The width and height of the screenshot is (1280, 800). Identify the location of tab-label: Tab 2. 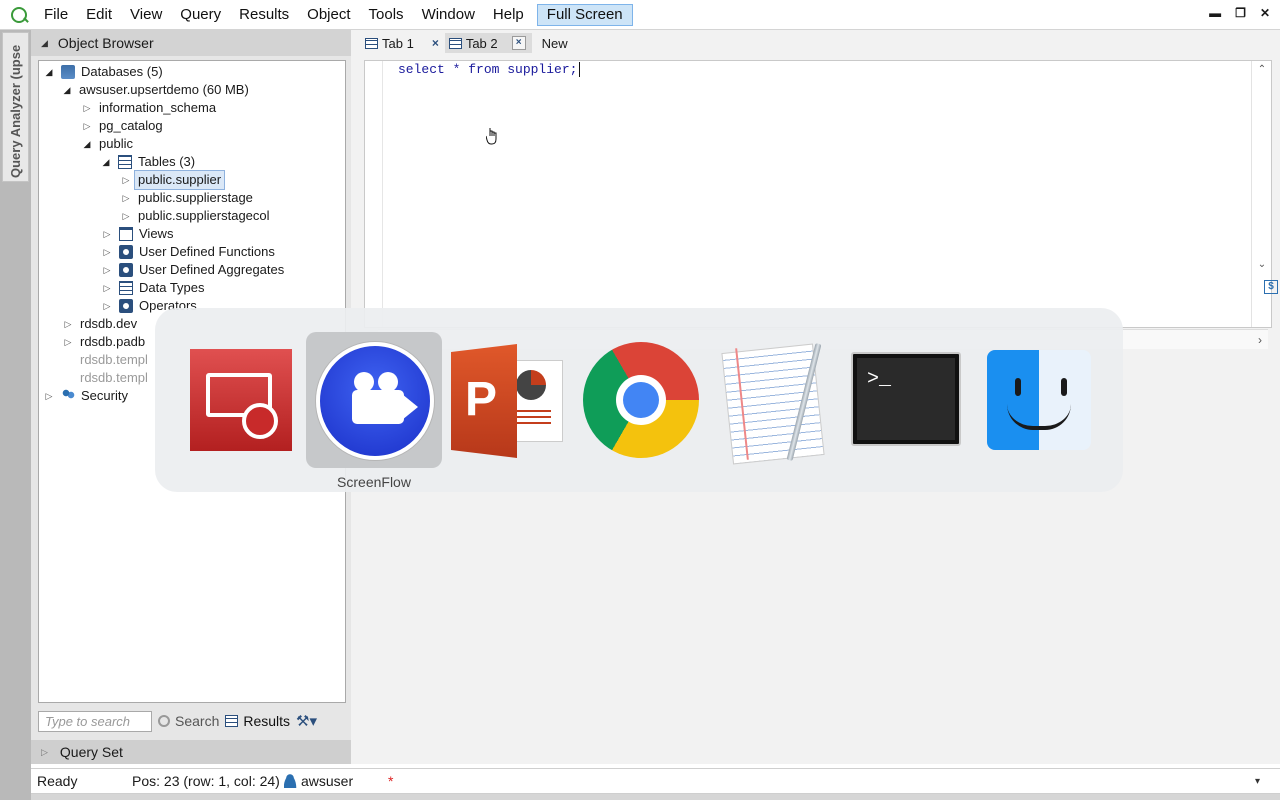
(481, 43).